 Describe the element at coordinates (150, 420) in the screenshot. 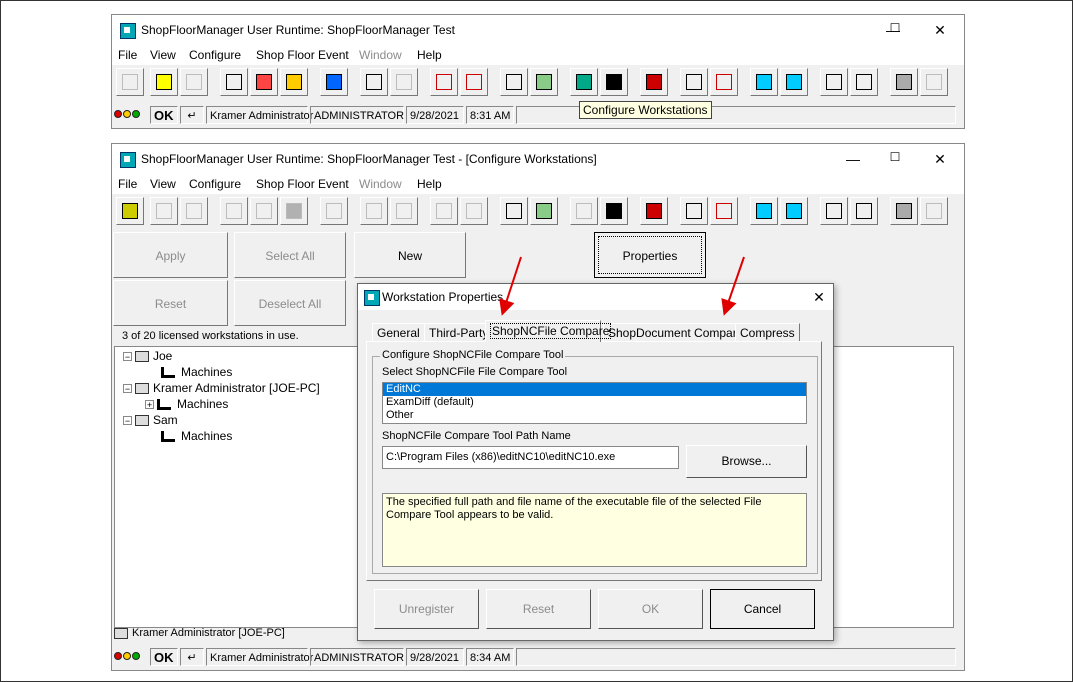

I see `tree-node-workstation: − Sam` at that location.